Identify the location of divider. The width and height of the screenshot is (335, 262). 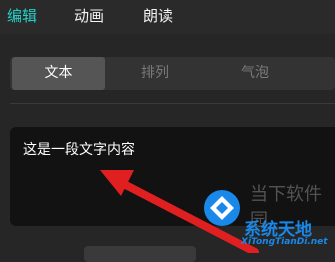
(172, 103).